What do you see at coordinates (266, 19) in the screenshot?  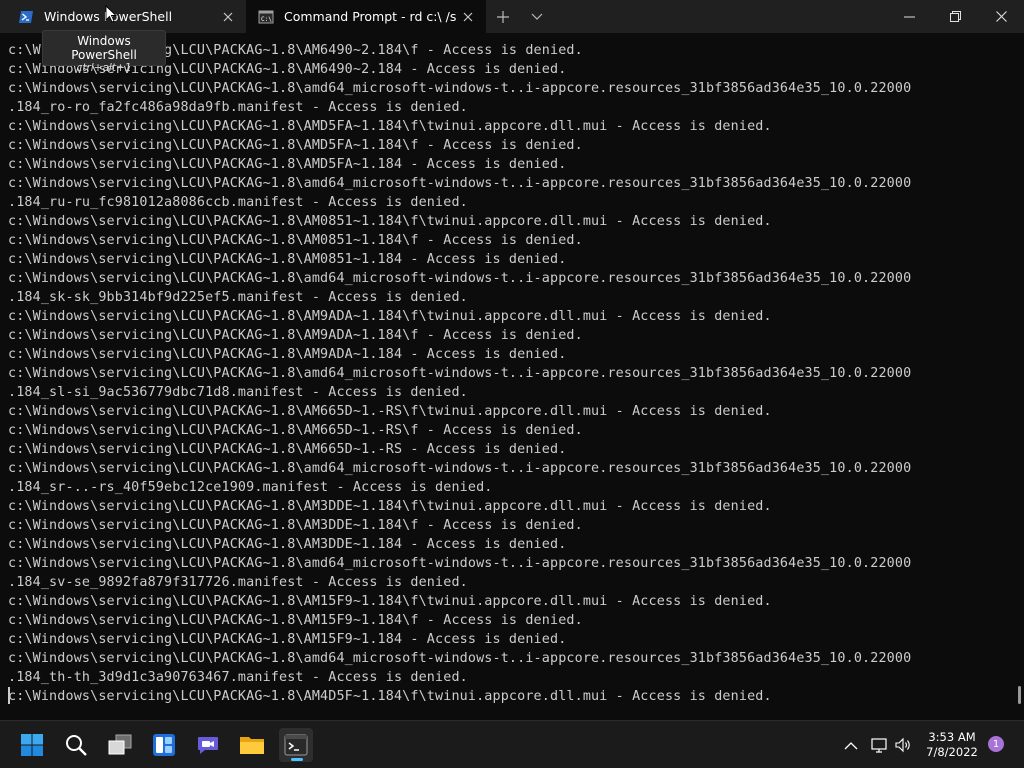 I see `svg-text: C:\` at bounding box center [266, 19].